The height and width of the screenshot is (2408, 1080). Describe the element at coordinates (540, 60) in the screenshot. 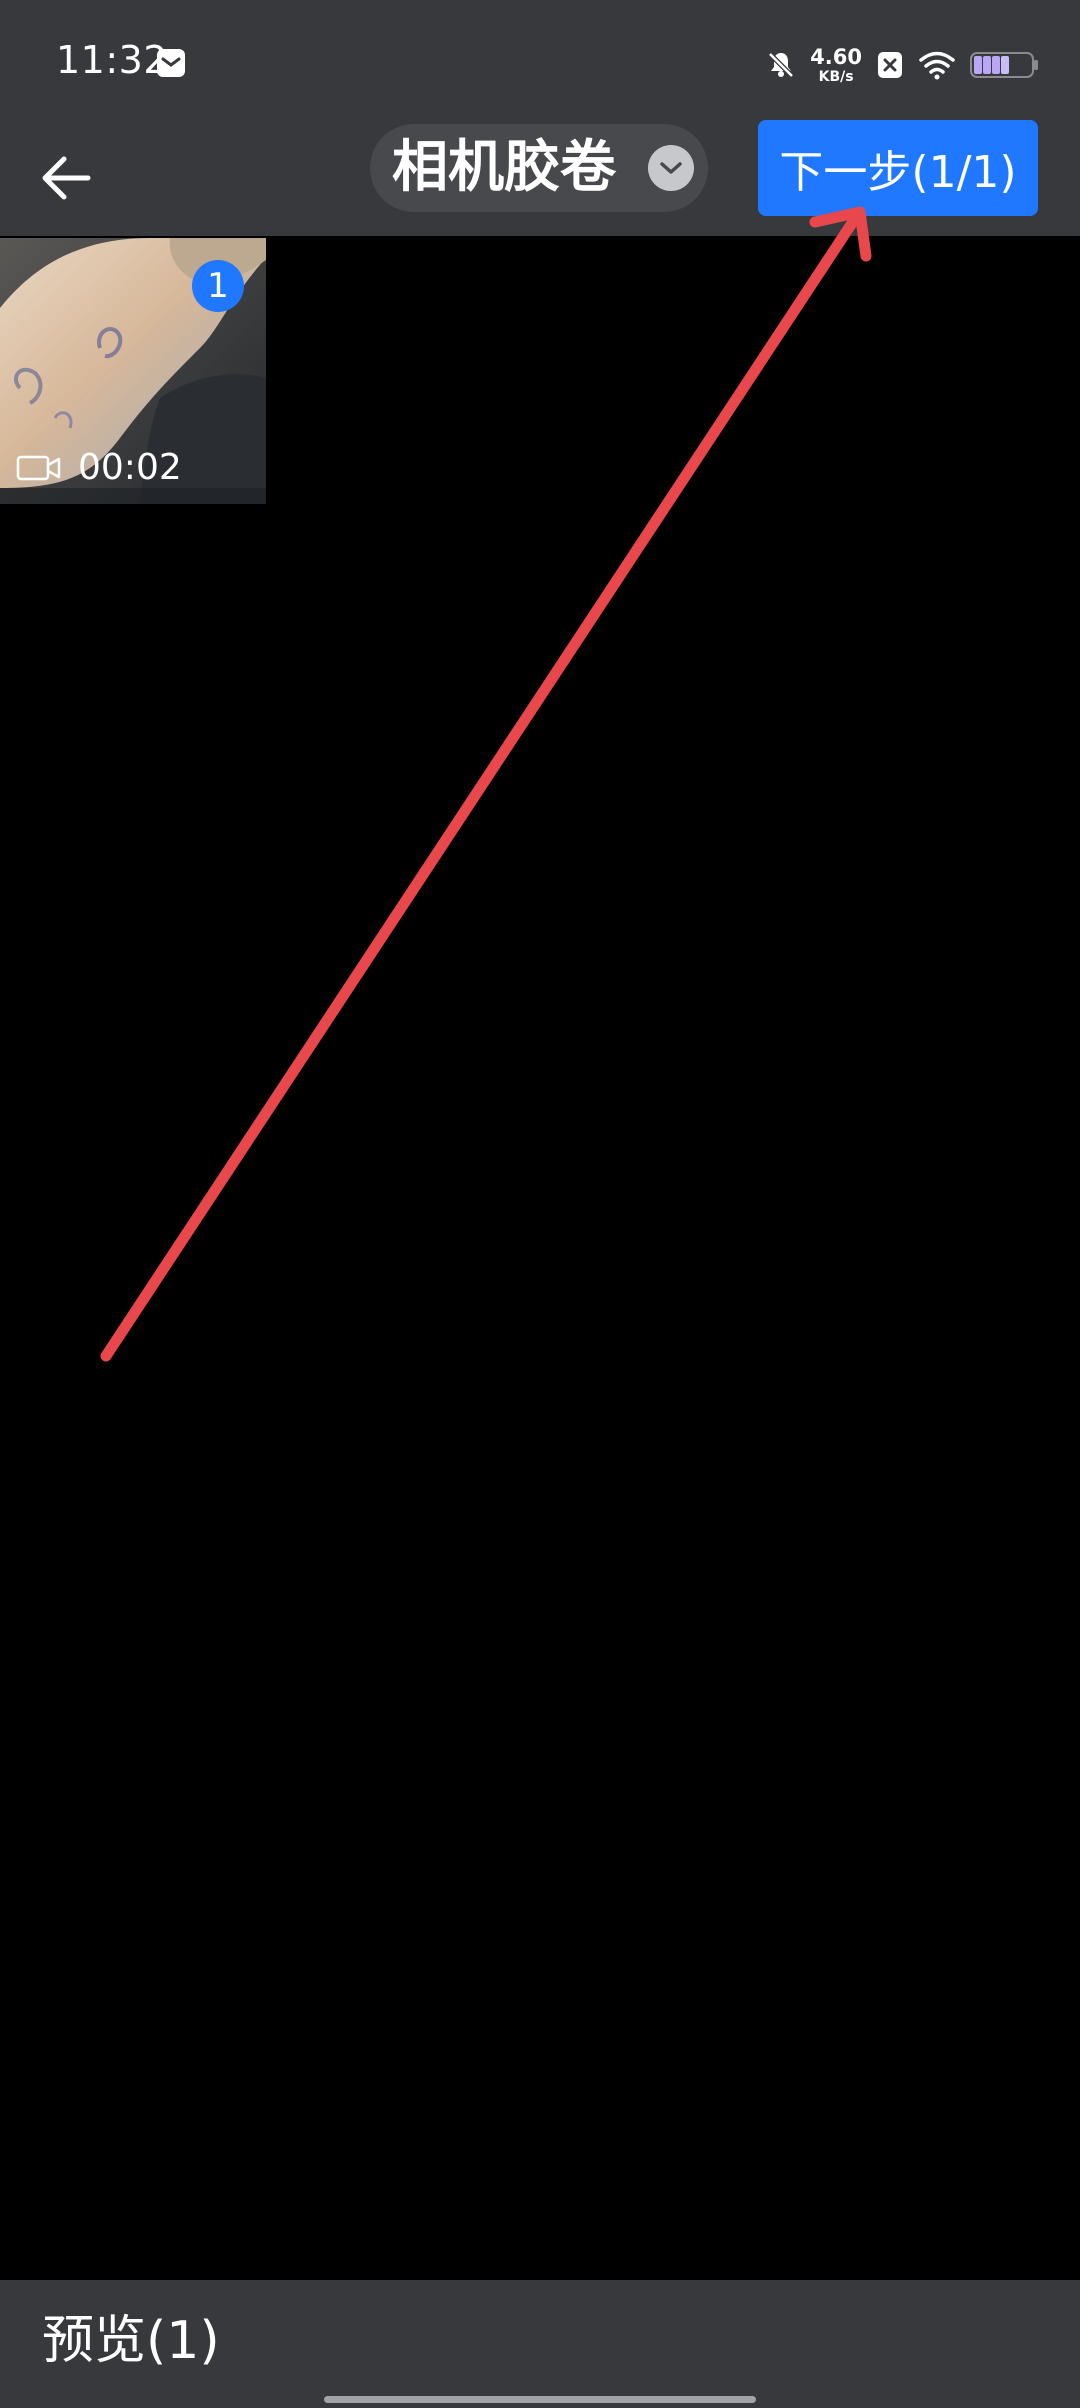

I see `status-bar: 11:32 4.60 KB/s` at that location.